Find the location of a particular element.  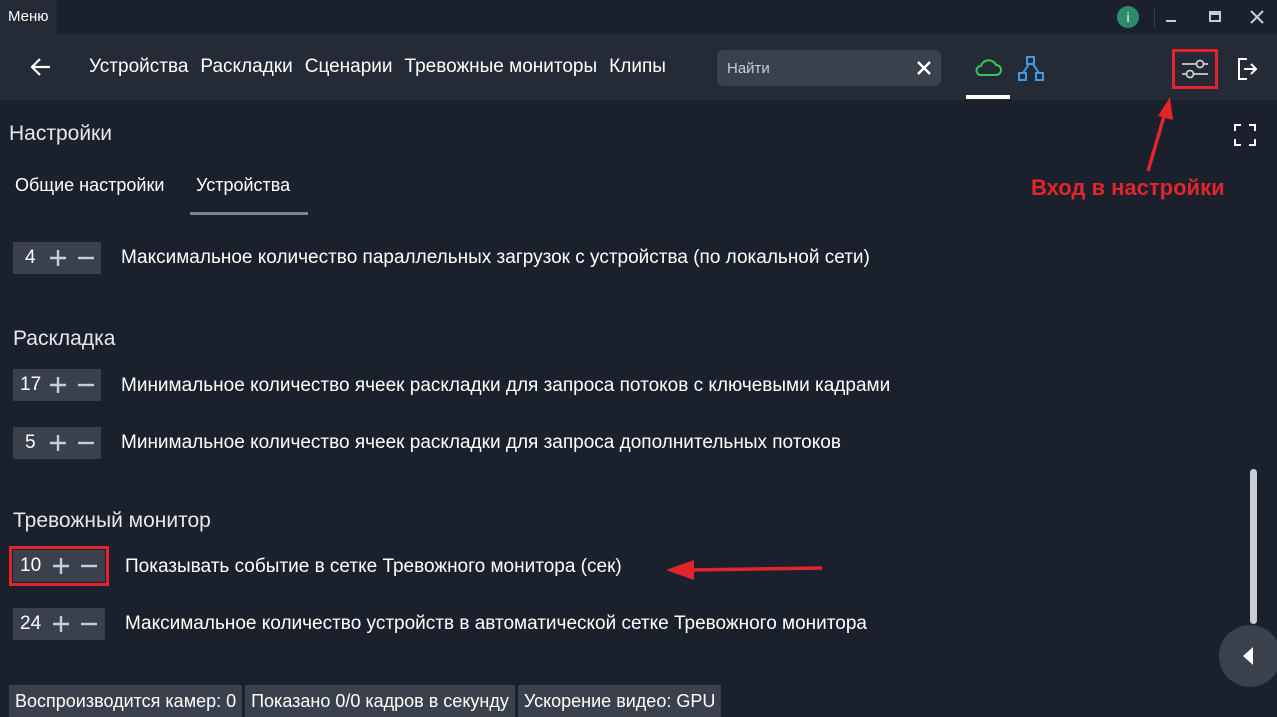

nav-link-layouts: Раскладки is located at coordinates (246, 67).